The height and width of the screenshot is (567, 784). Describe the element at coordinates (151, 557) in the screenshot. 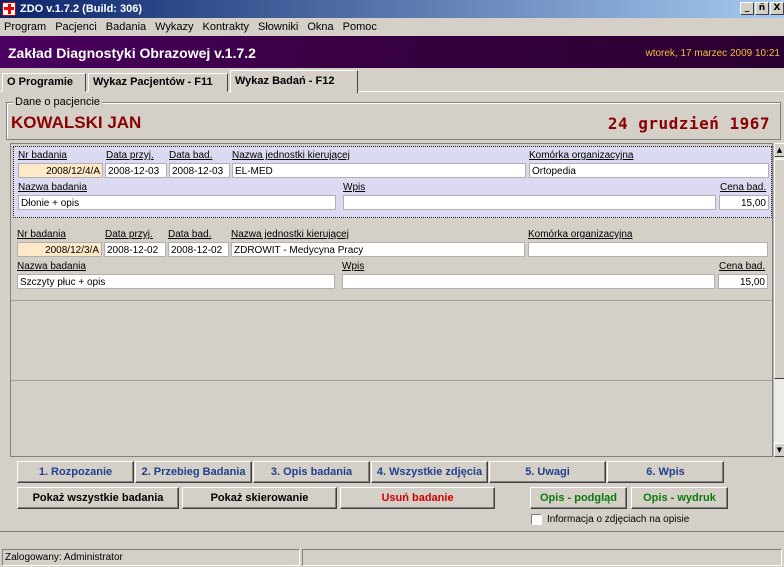

I see `status-user: Zalogowany: Administrator` at that location.